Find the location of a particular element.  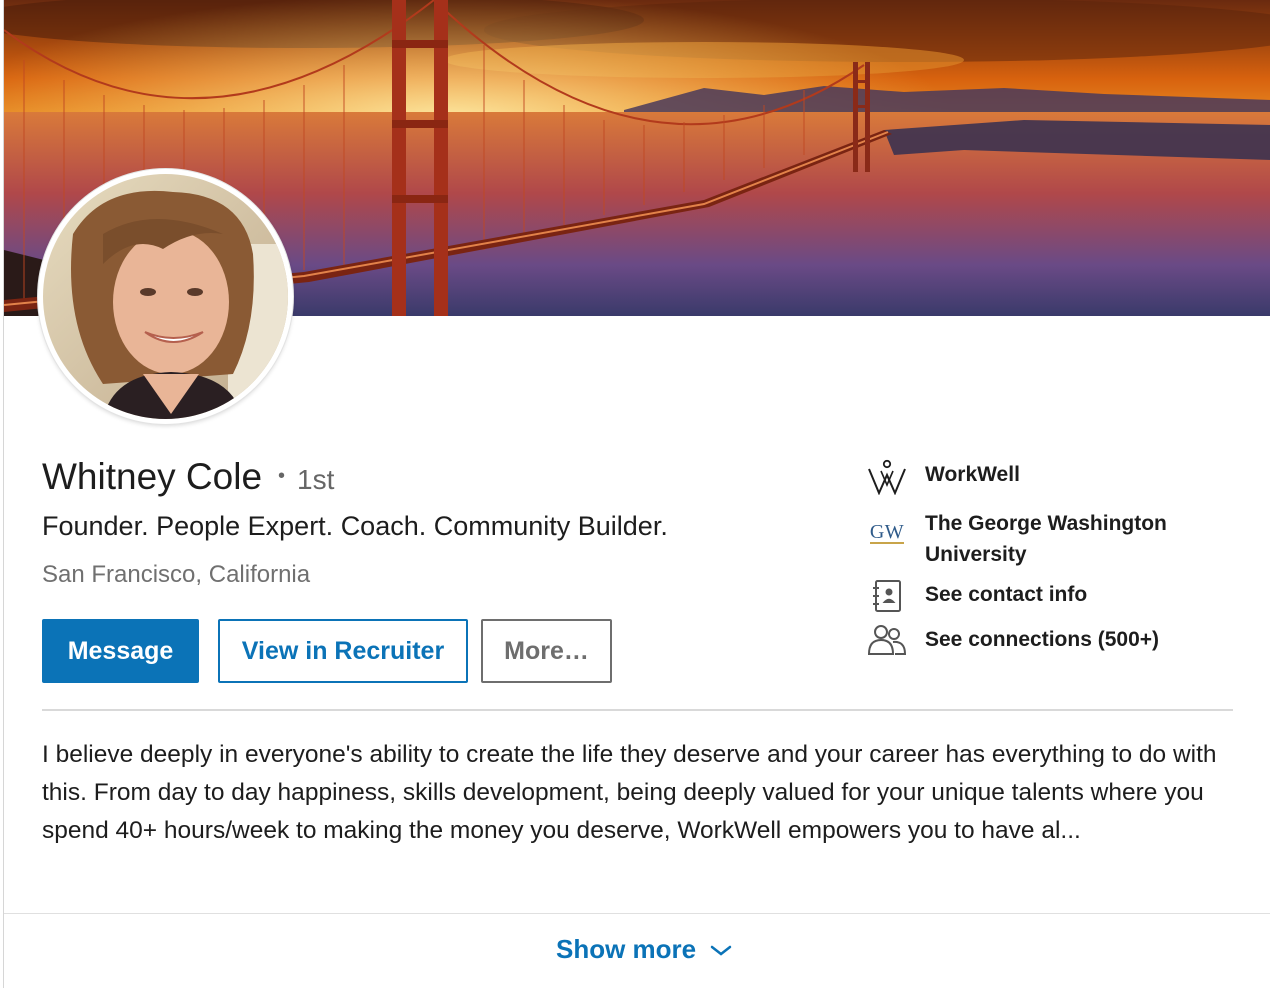

gw-school-logo-icon: GW is located at coordinates (887, 526).